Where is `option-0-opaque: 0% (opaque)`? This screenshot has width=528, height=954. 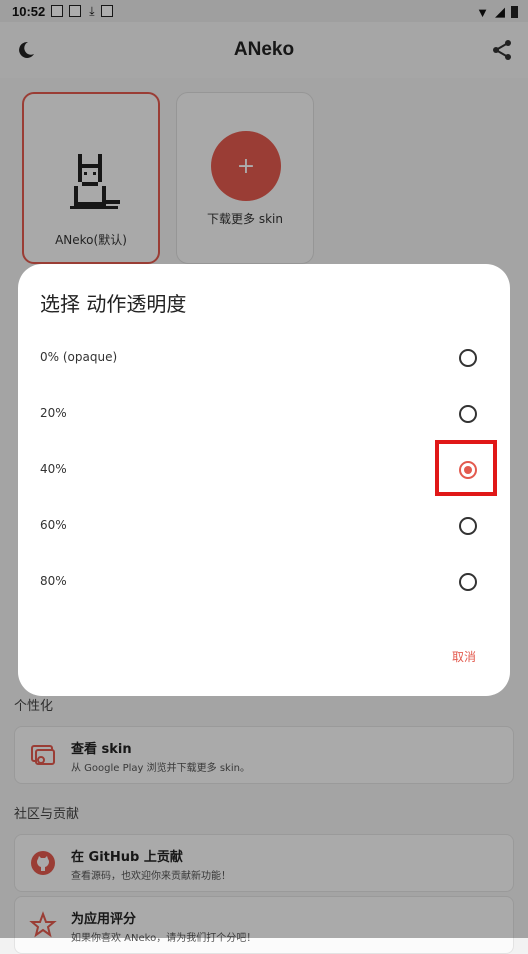 option-0-opaque: 0% (opaque) is located at coordinates (264, 358).